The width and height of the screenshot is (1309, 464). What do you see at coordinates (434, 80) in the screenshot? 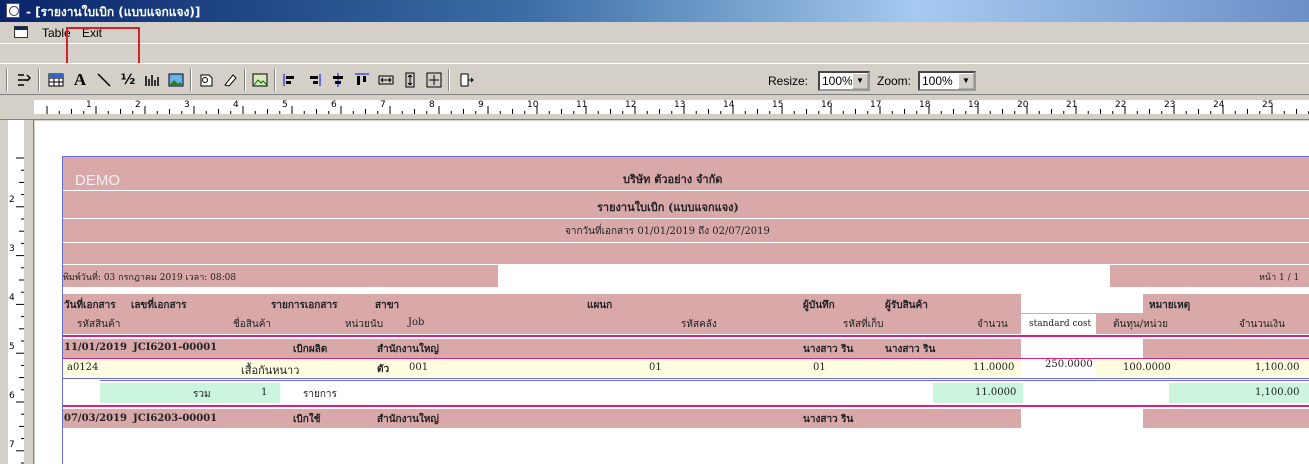
I see `fit-icon` at bounding box center [434, 80].